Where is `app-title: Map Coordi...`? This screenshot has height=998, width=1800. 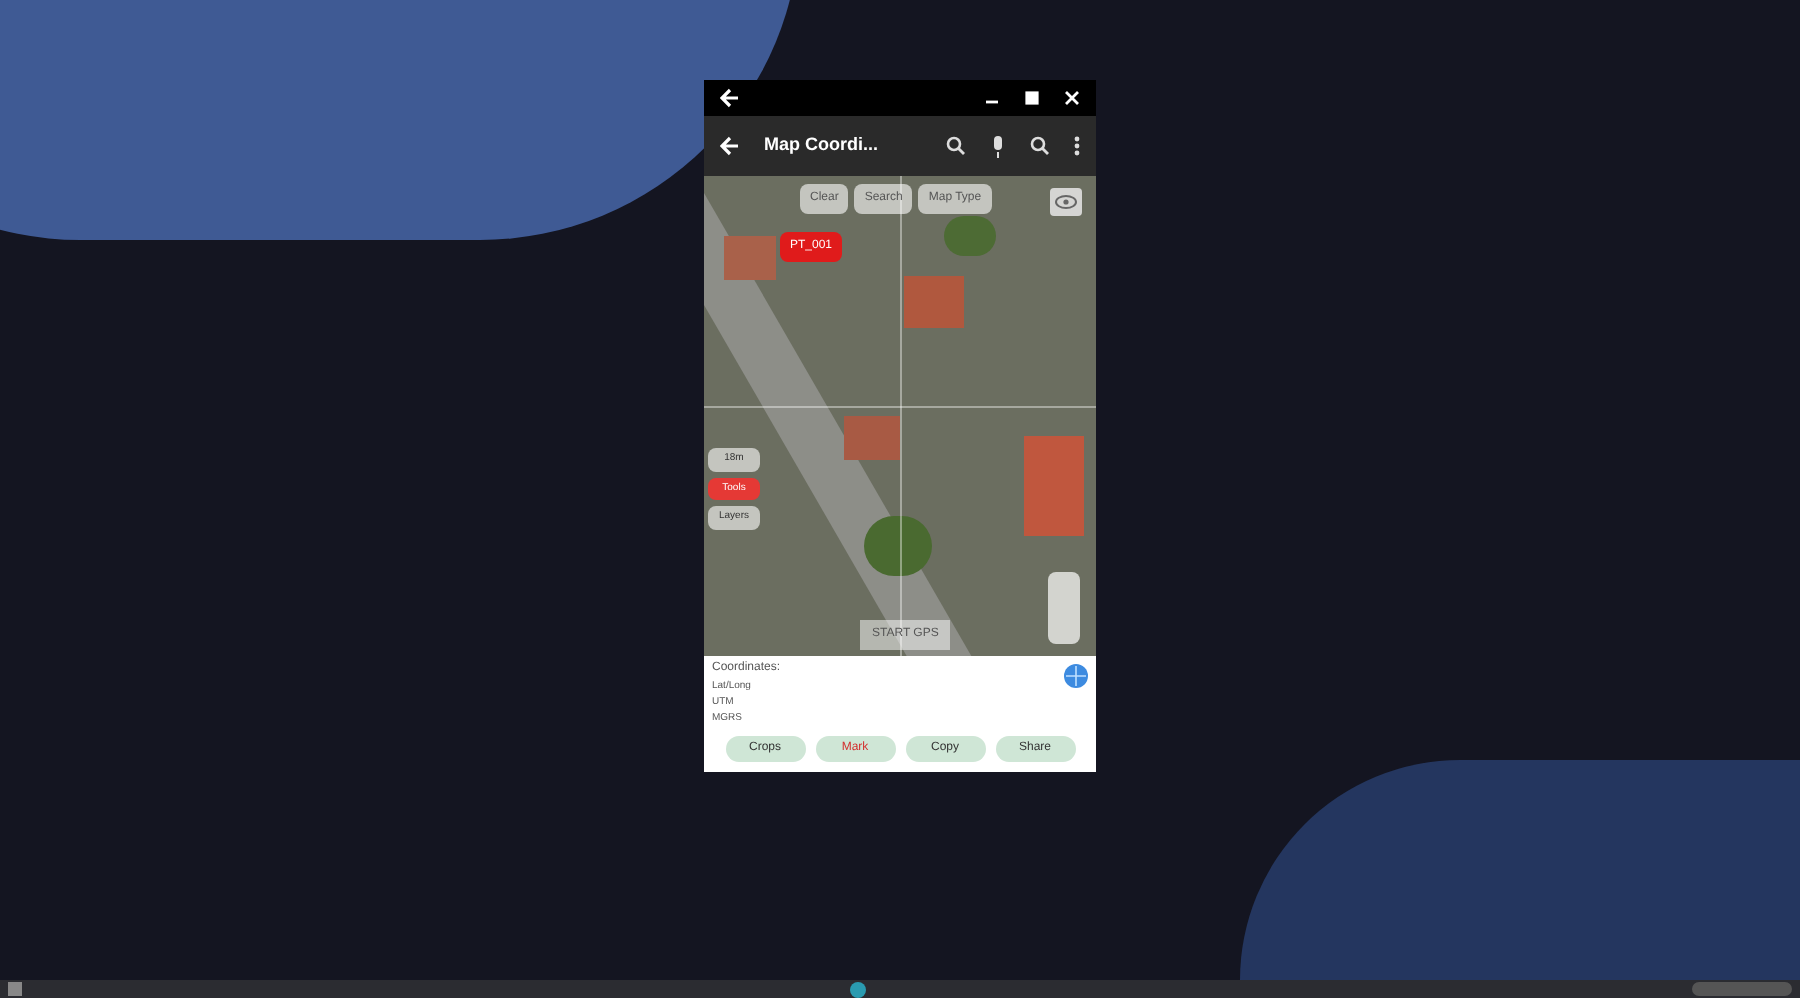
app-title: Map Coordi... is located at coordinates (822, 145).